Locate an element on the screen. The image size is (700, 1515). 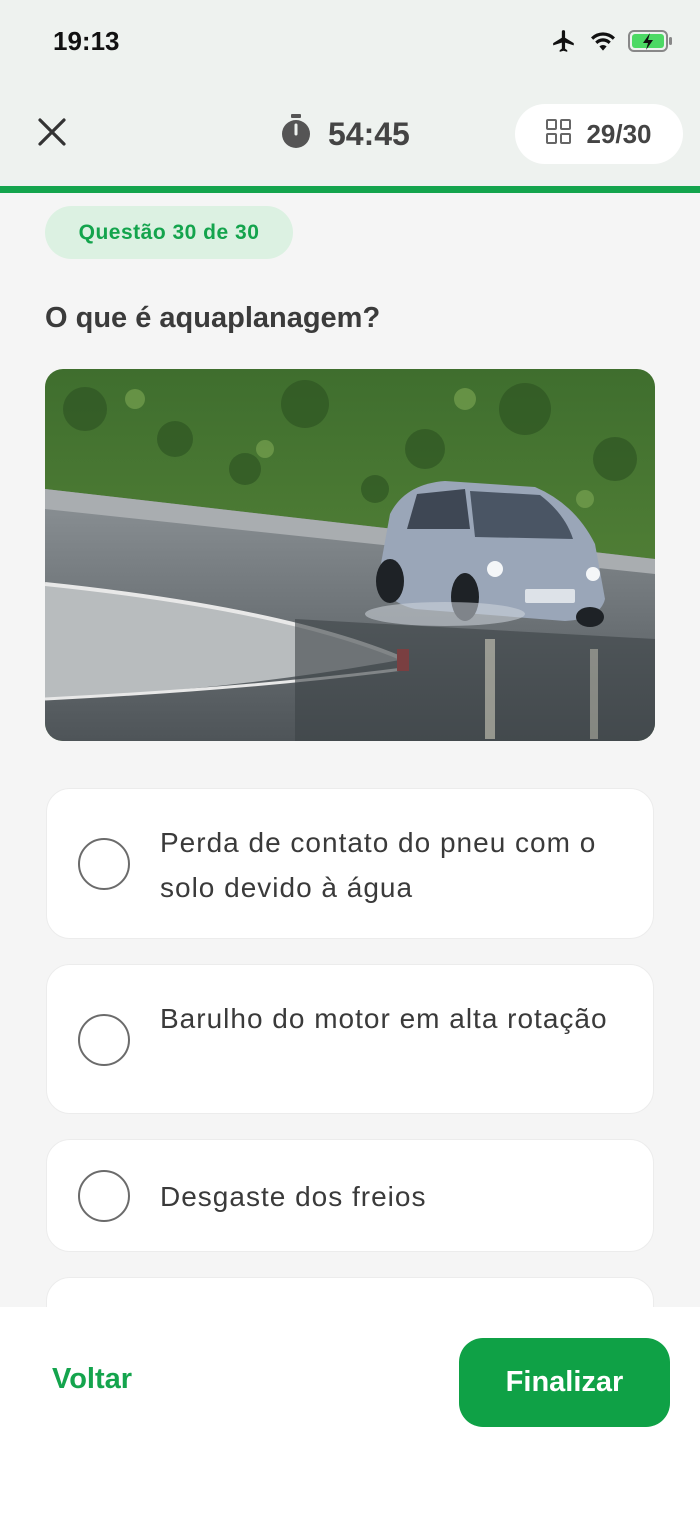
stopwatch-icon is located at coordinates (296, 134).